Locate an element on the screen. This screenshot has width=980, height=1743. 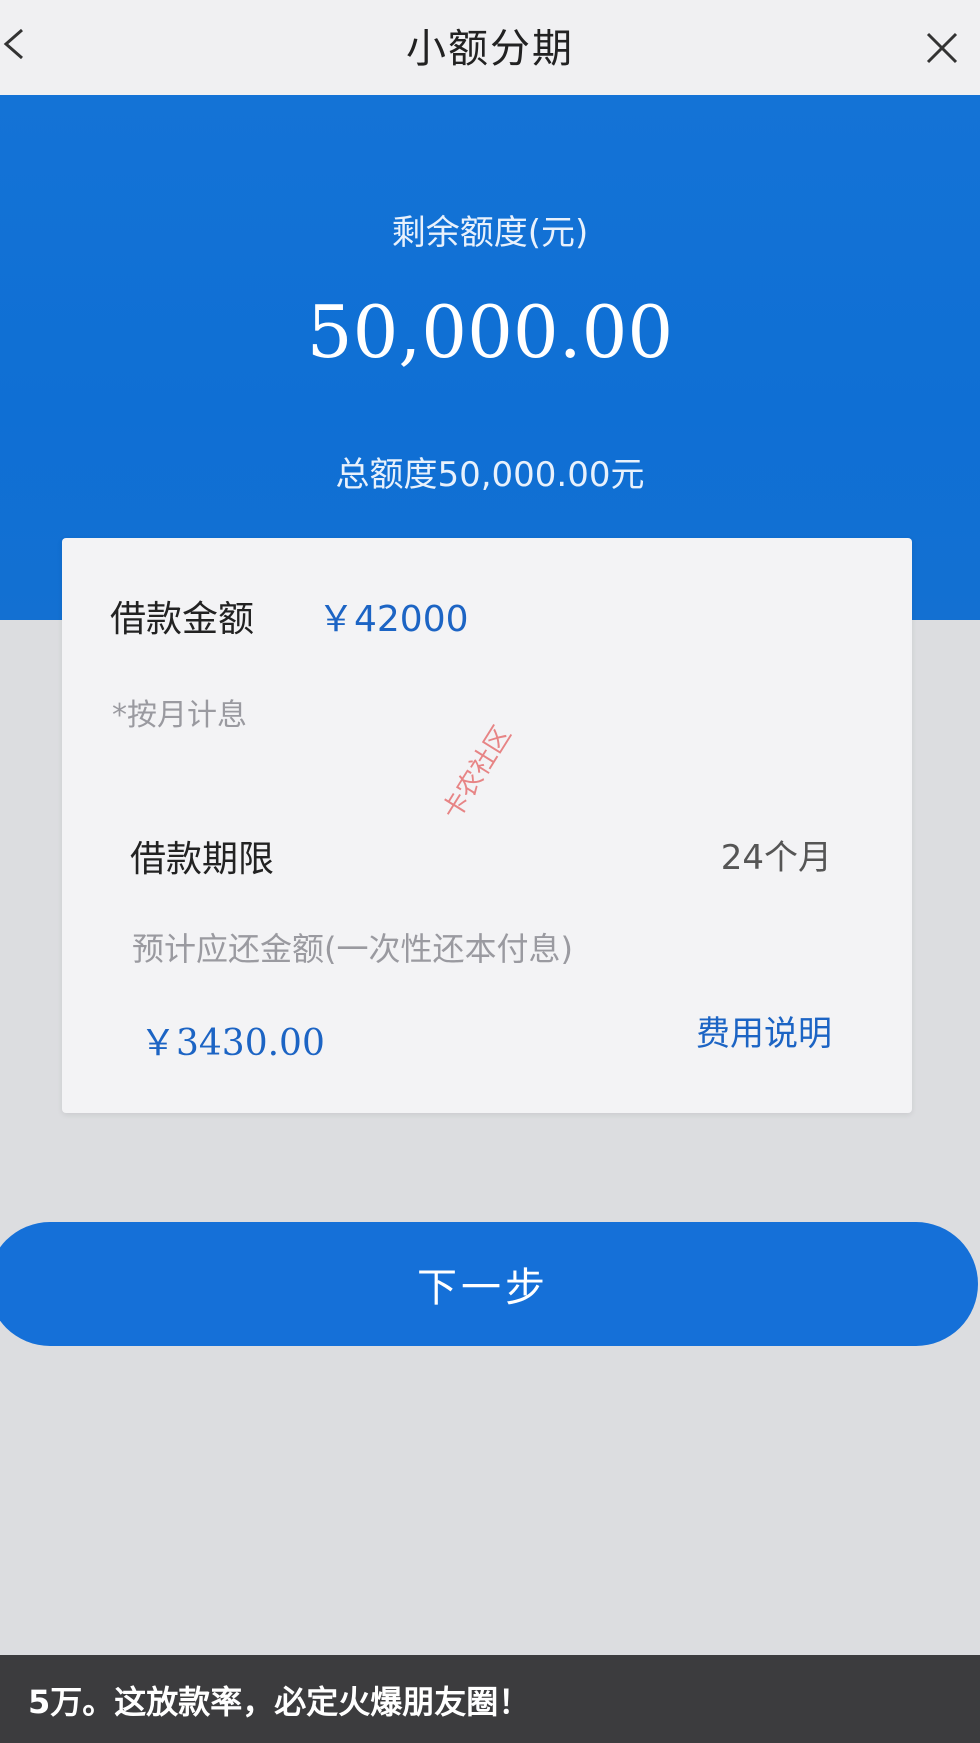
remaining-credit-label: 剩余额度(元) is located at coordinates (490, 233).